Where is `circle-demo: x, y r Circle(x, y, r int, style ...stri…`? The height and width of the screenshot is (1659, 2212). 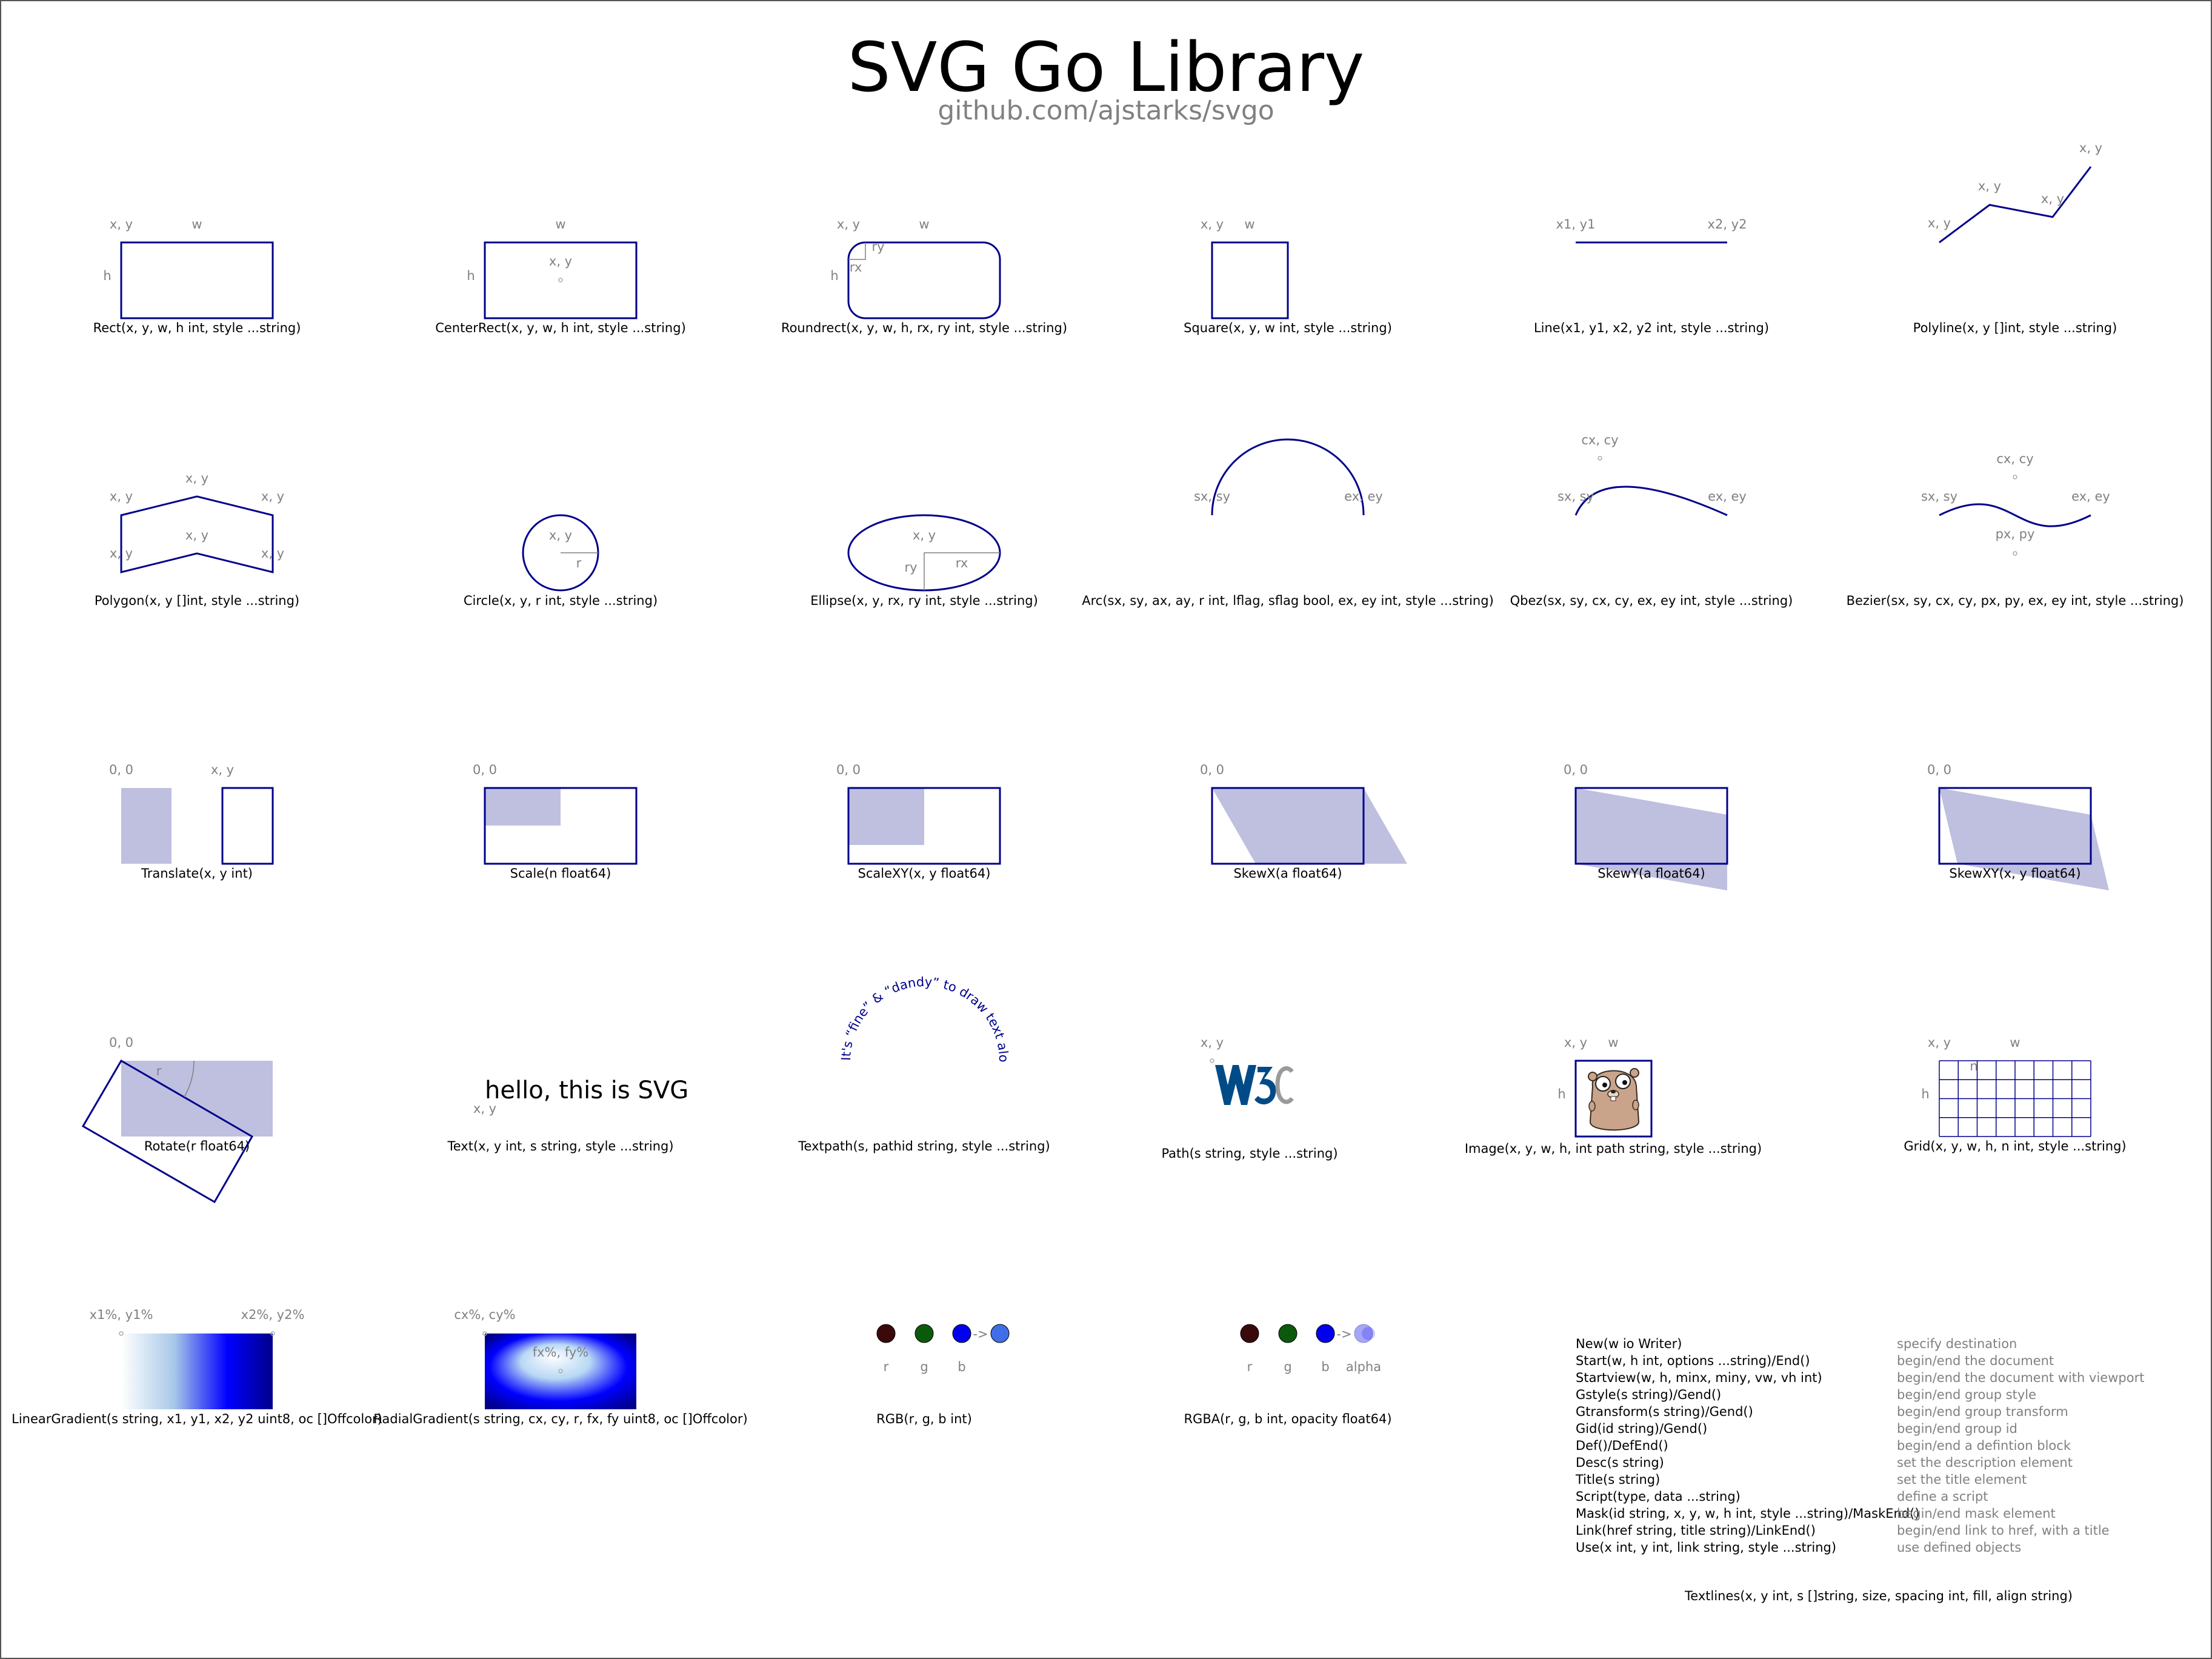 circle-demo: x, y r Circle(x, y, r int, style ...stri… is located at coordinates (561, 561).